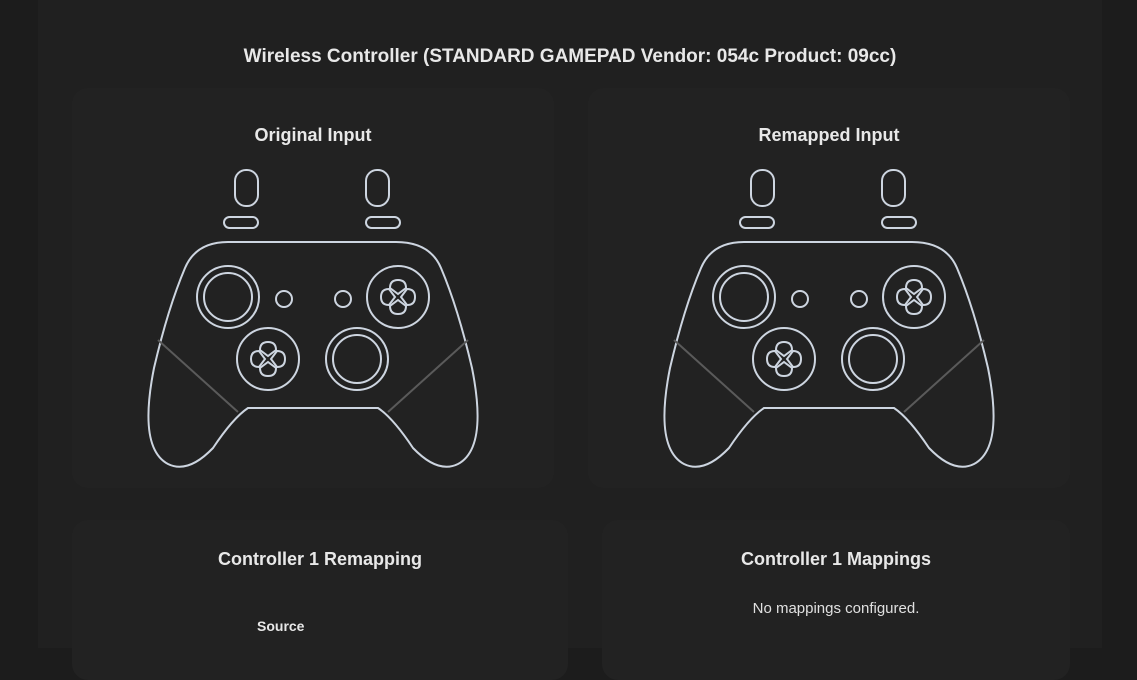 This screenshot has width=1137, height=680. Describe the element at coordinates (320, 600) in the screenshot. I see `remapping-panel: Controller 1 Remapping Source` at that location.